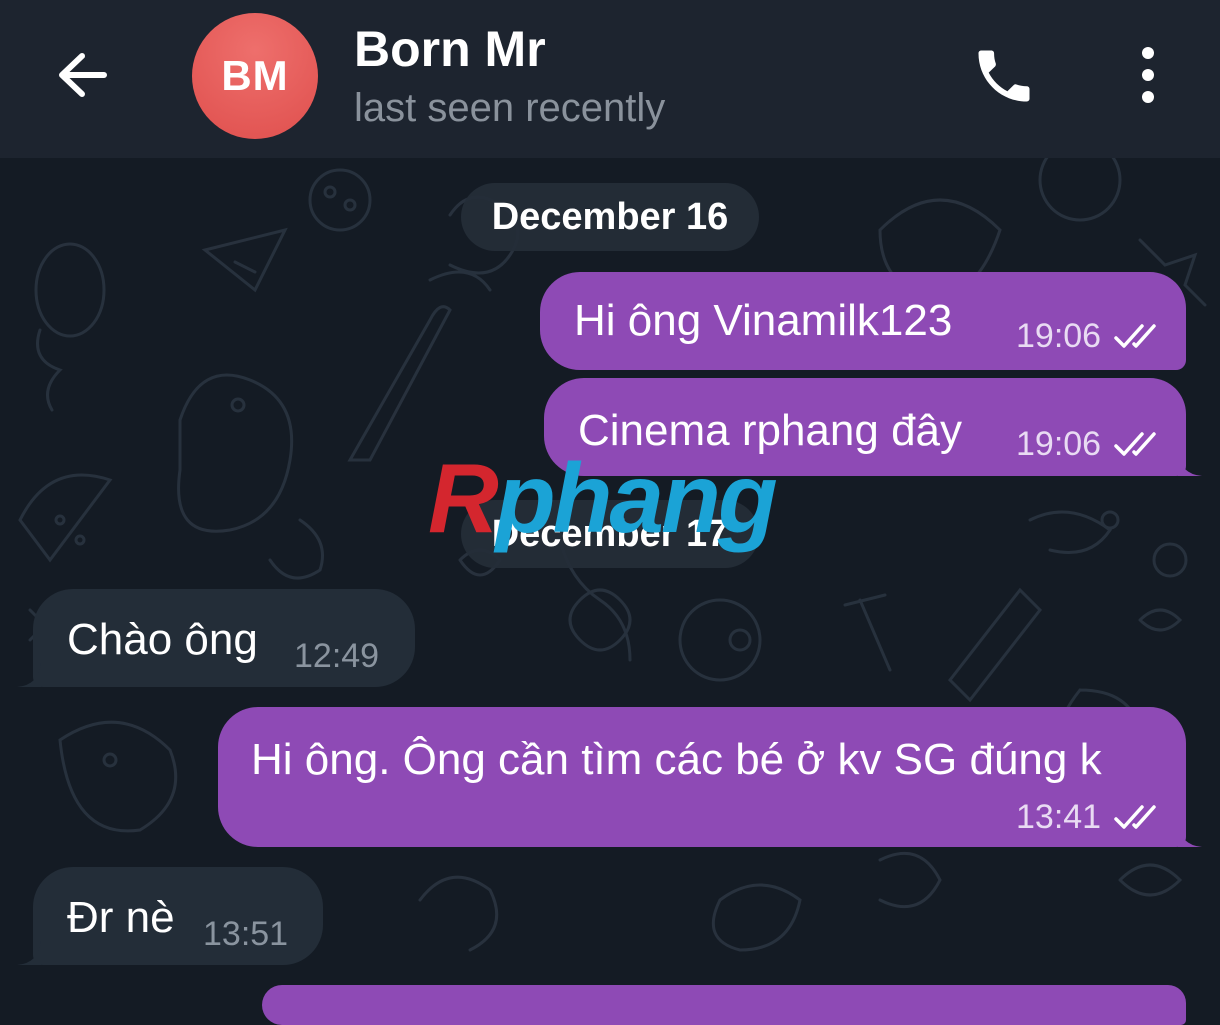 Image resolution: width=1220 pixels, height=1025 pixels. I want to click on back-arrow-icon, so click(83, 75).